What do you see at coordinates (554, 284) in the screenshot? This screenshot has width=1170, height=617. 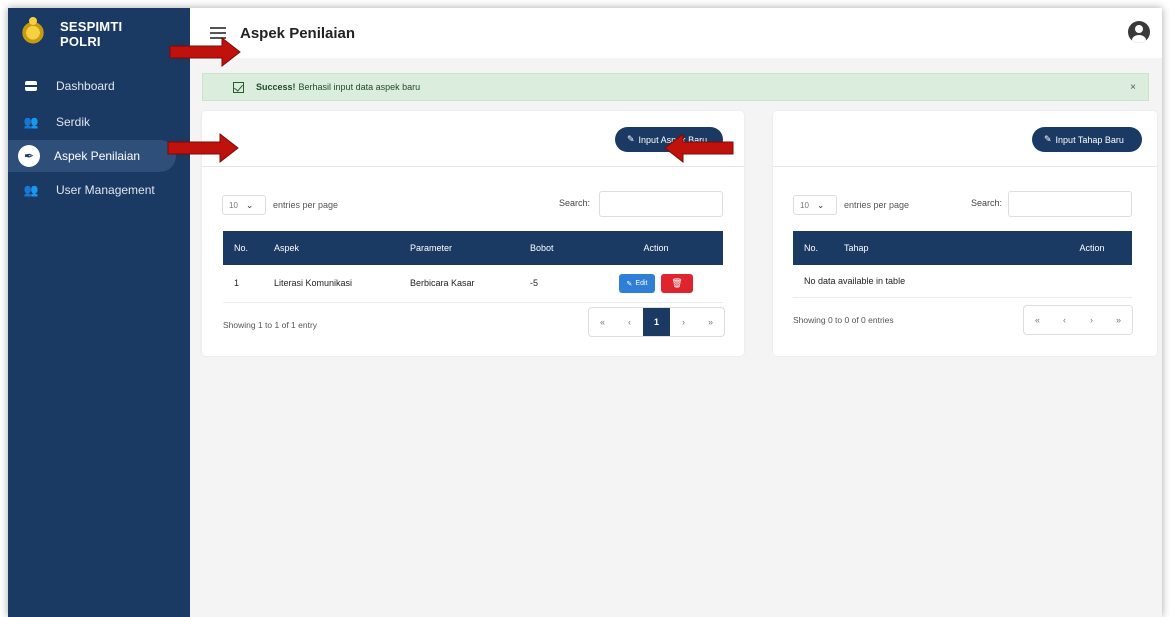 I see `cell-bobot: -5` at bounding box center [554, 284].